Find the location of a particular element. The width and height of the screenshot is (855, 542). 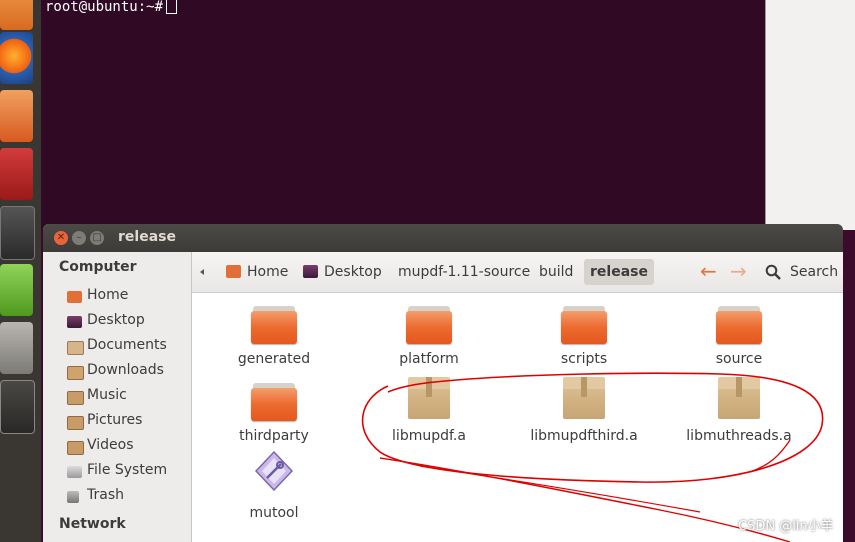

launcher-qt-creator-icon is located at coordinates (16, 290).